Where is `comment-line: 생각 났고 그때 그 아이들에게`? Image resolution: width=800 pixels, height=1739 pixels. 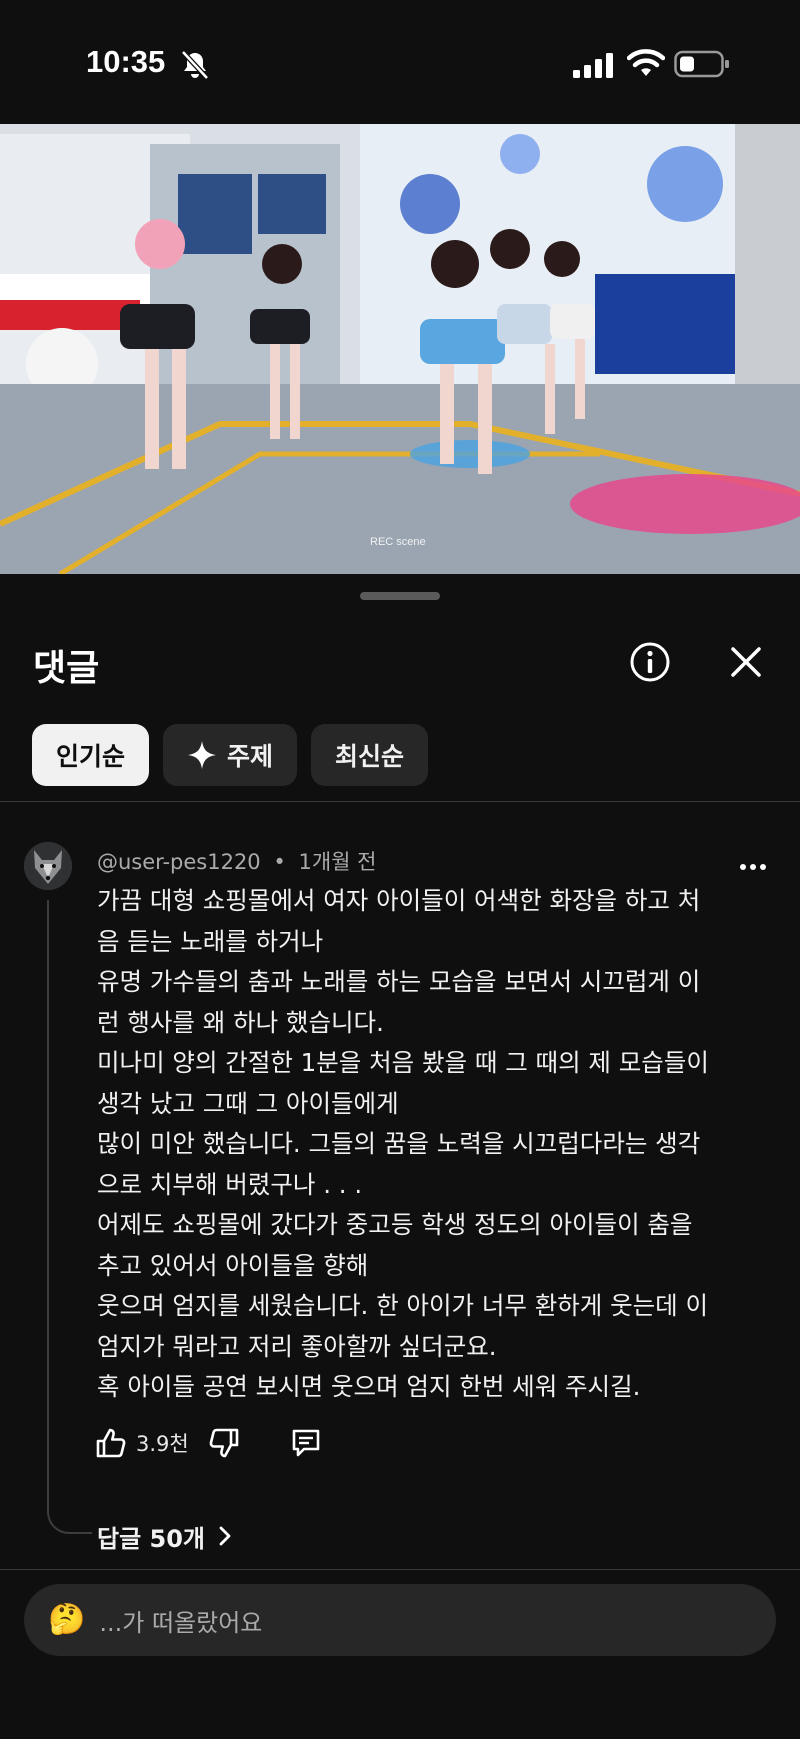
comment-line: 생각 났고 그때 그 아이들에게 is located at coordinates (248, 1103).